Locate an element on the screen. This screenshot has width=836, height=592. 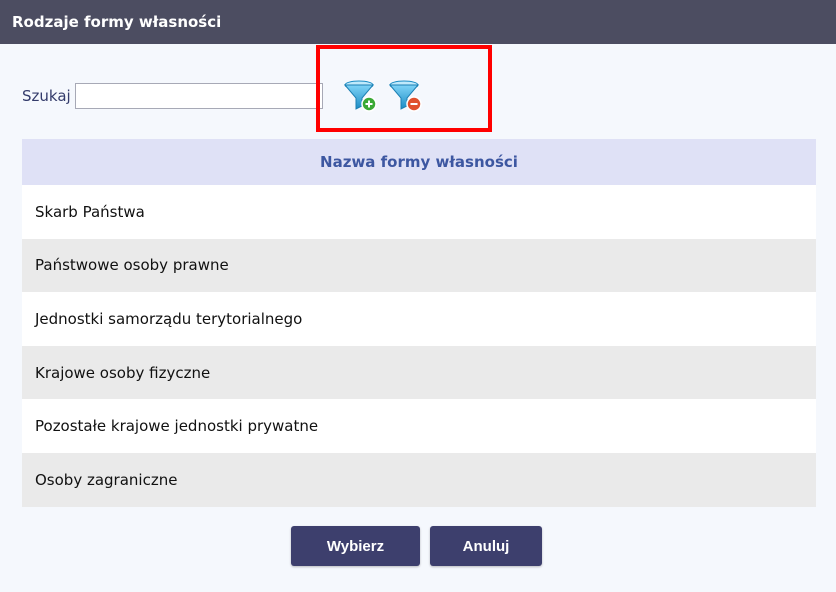
table-row: Skarb Państwa is located at coordinates (419, 212).